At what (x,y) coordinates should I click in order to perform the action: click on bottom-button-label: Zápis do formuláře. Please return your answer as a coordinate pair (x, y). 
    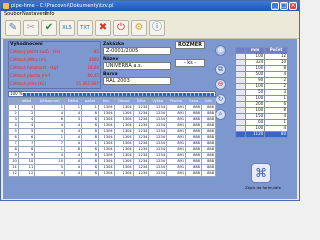
    Looking at the image, I should click on (263, 187).